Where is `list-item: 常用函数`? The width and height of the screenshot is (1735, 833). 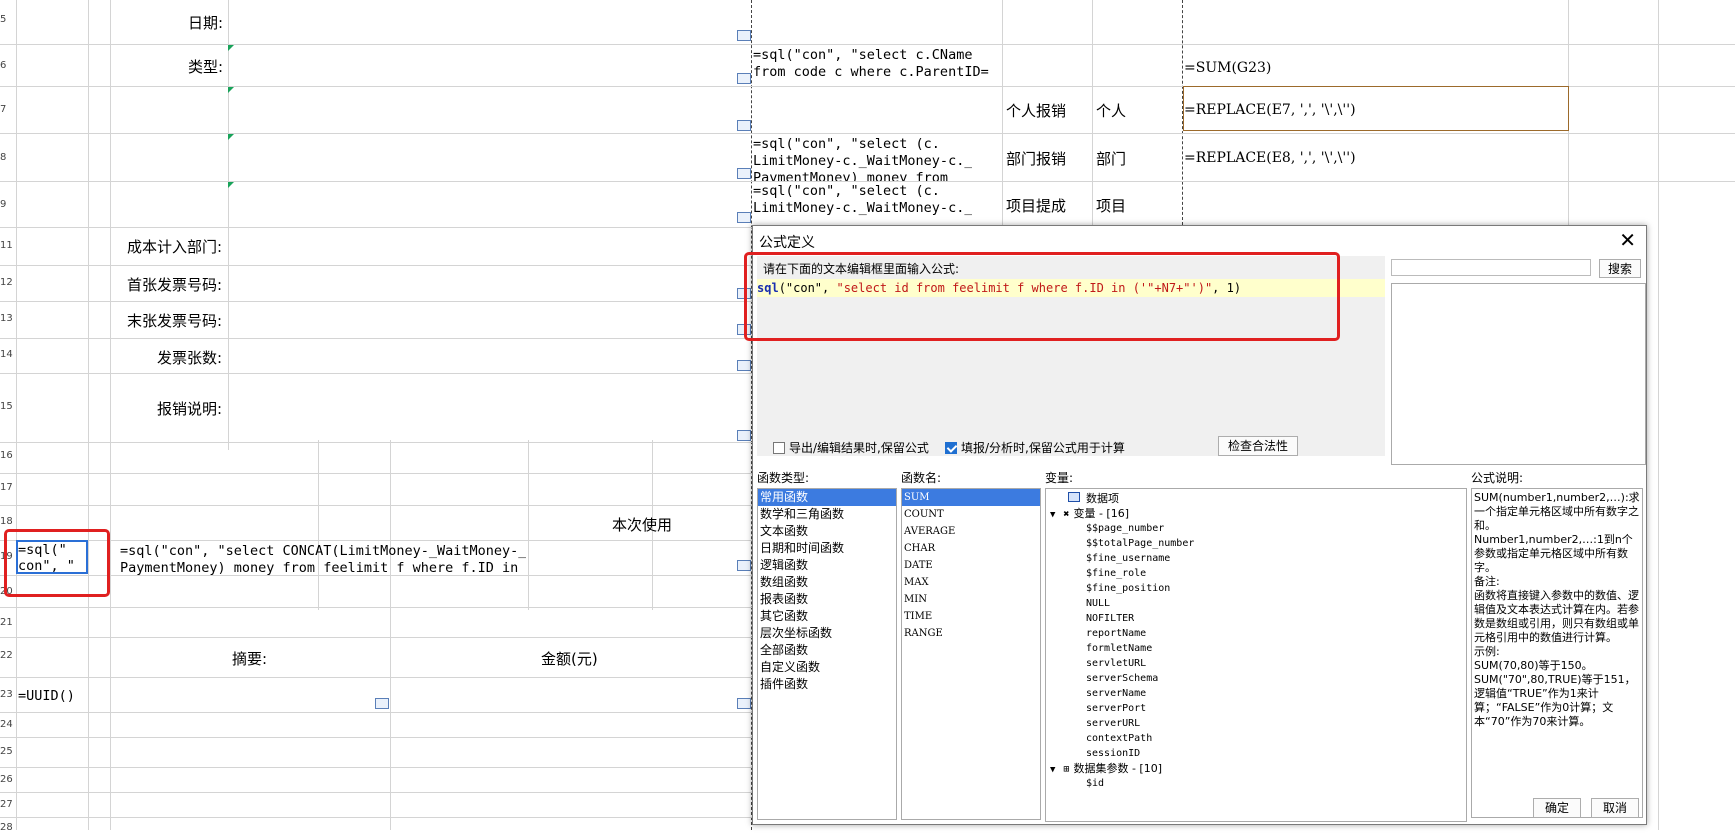
list-item: 常用函数 is located at coordinates (827, 497).